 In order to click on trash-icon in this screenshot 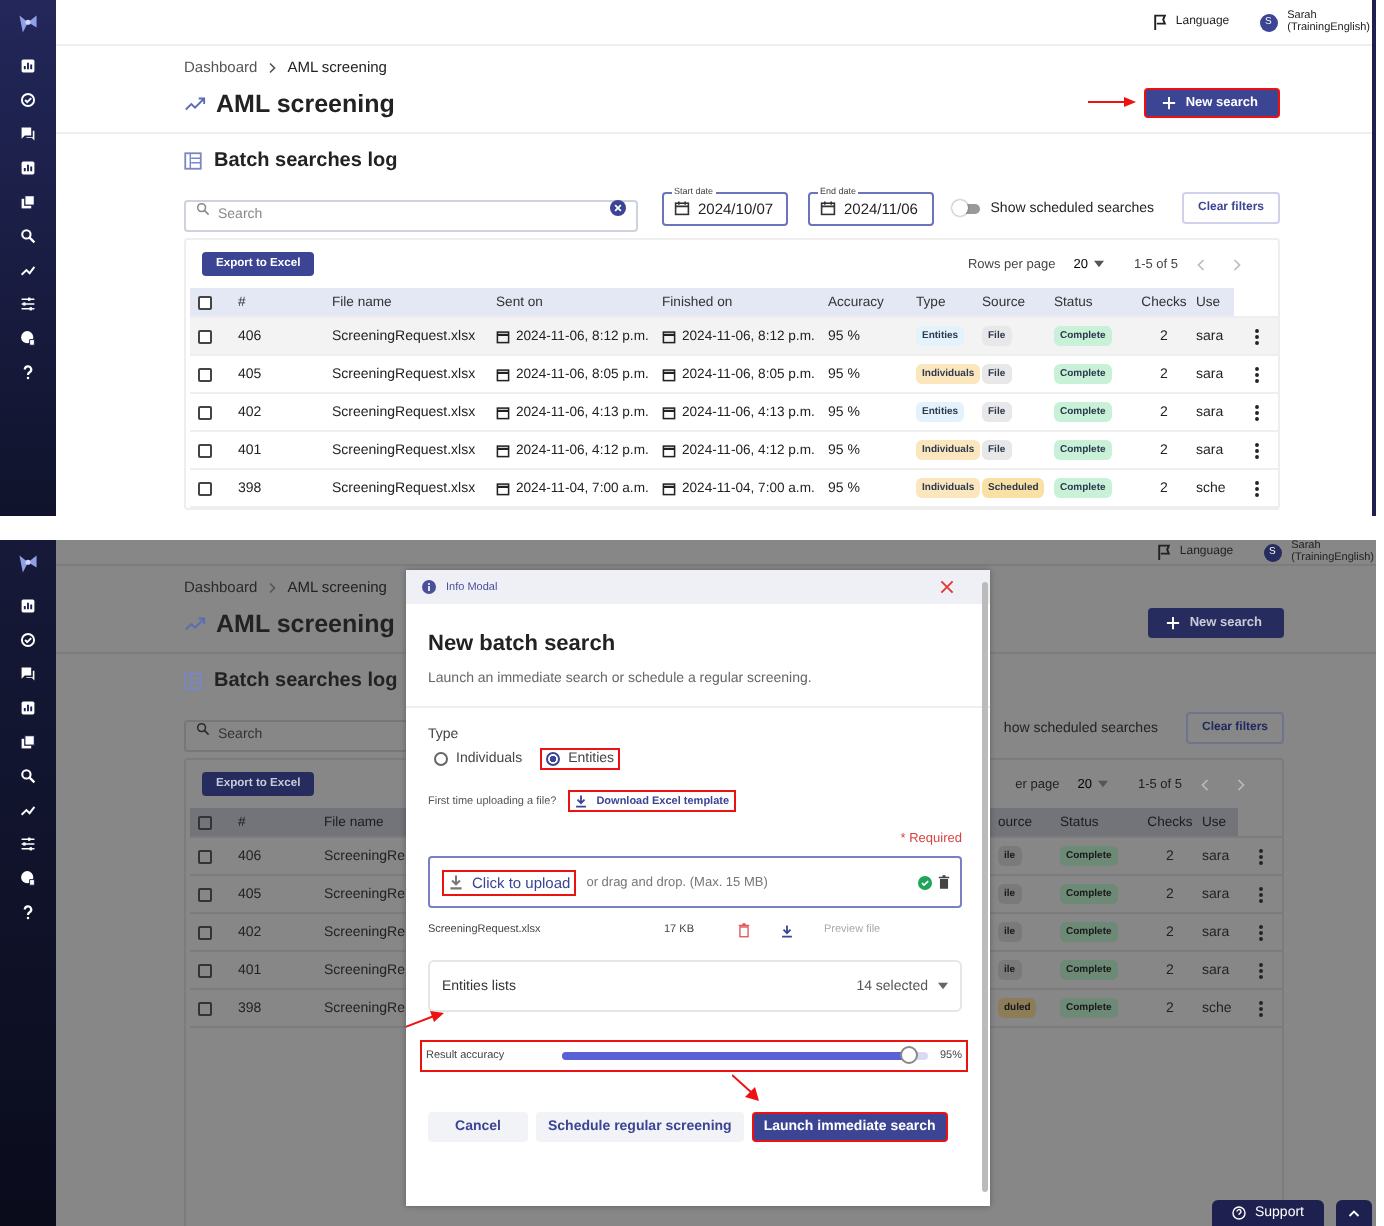, I will do `click(944, 882)`.